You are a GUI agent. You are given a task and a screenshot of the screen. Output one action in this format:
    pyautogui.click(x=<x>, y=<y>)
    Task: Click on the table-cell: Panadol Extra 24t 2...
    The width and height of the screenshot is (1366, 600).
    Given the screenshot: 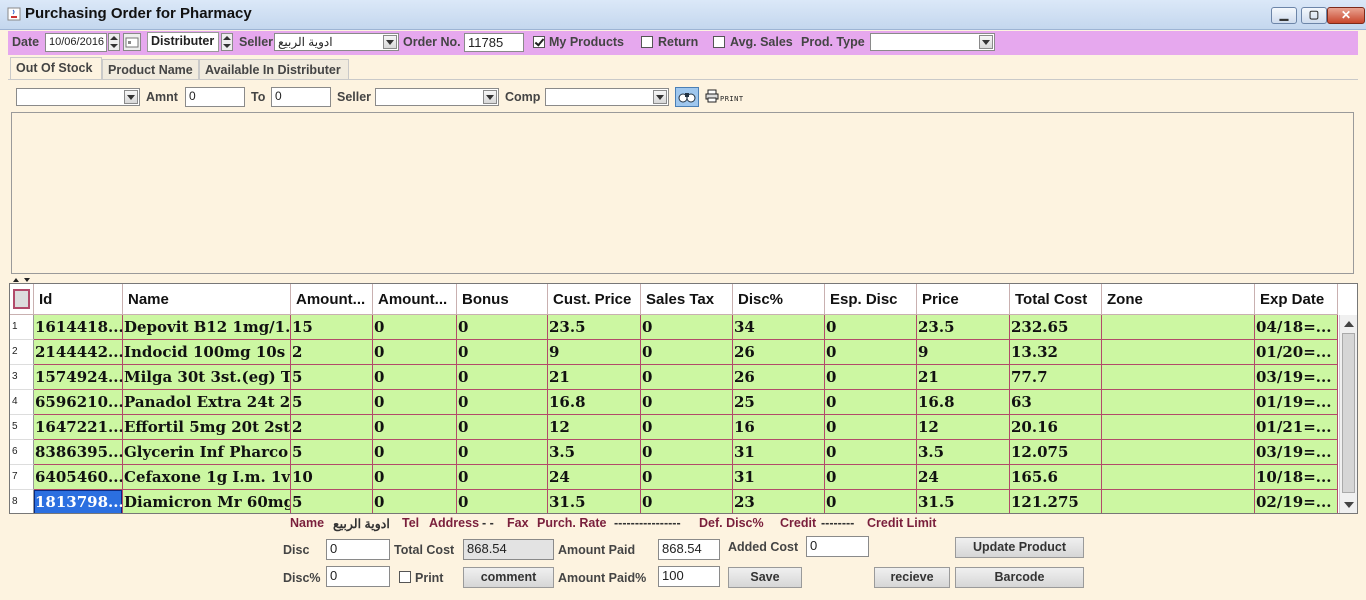 What is the action you would take?
    pyautogui.click(x=207, y=402)
    